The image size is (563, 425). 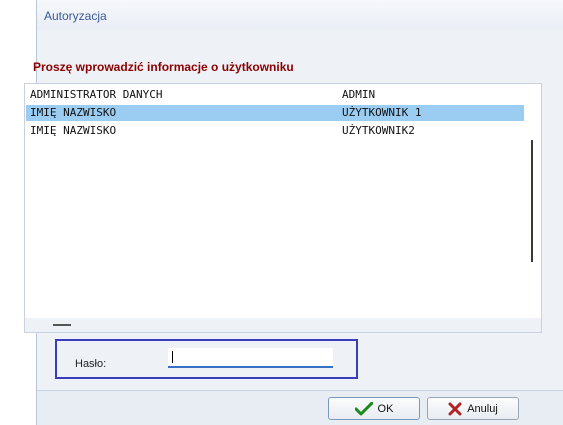 I want to click on user-row-selected: IMIĘ NAZWISKO UŻYTKOWNIK 1, so click(x=275, y=113).